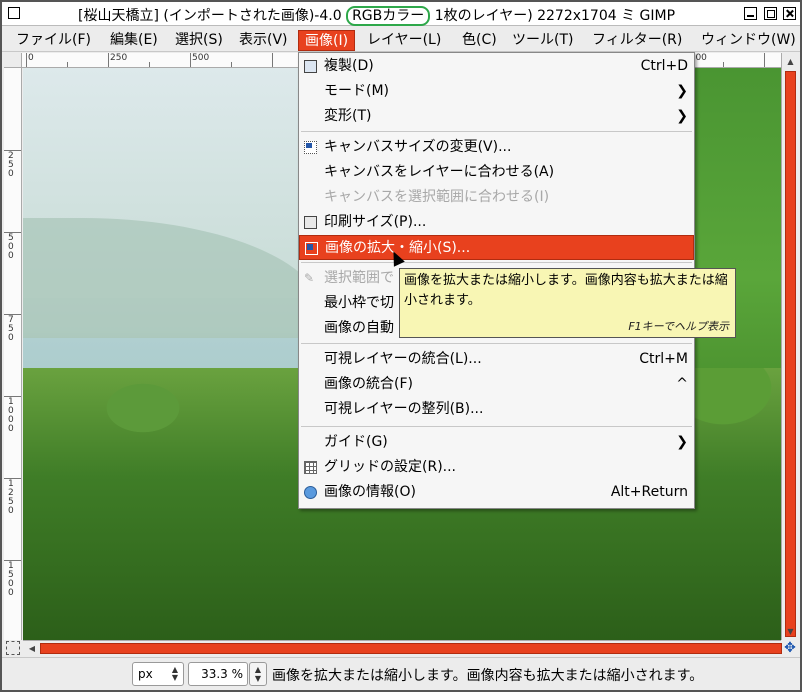 The image size is (802, 692). Describe the element at coordinates (790, 648) in the screenshot. I see `navigate-icon: ✥` at that location.